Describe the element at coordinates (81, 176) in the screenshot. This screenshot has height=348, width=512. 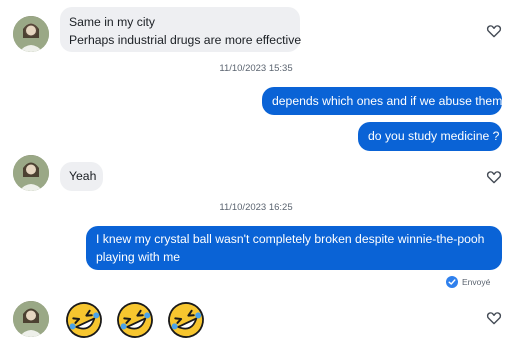
I see `incoming-message: Yeah` at that location.